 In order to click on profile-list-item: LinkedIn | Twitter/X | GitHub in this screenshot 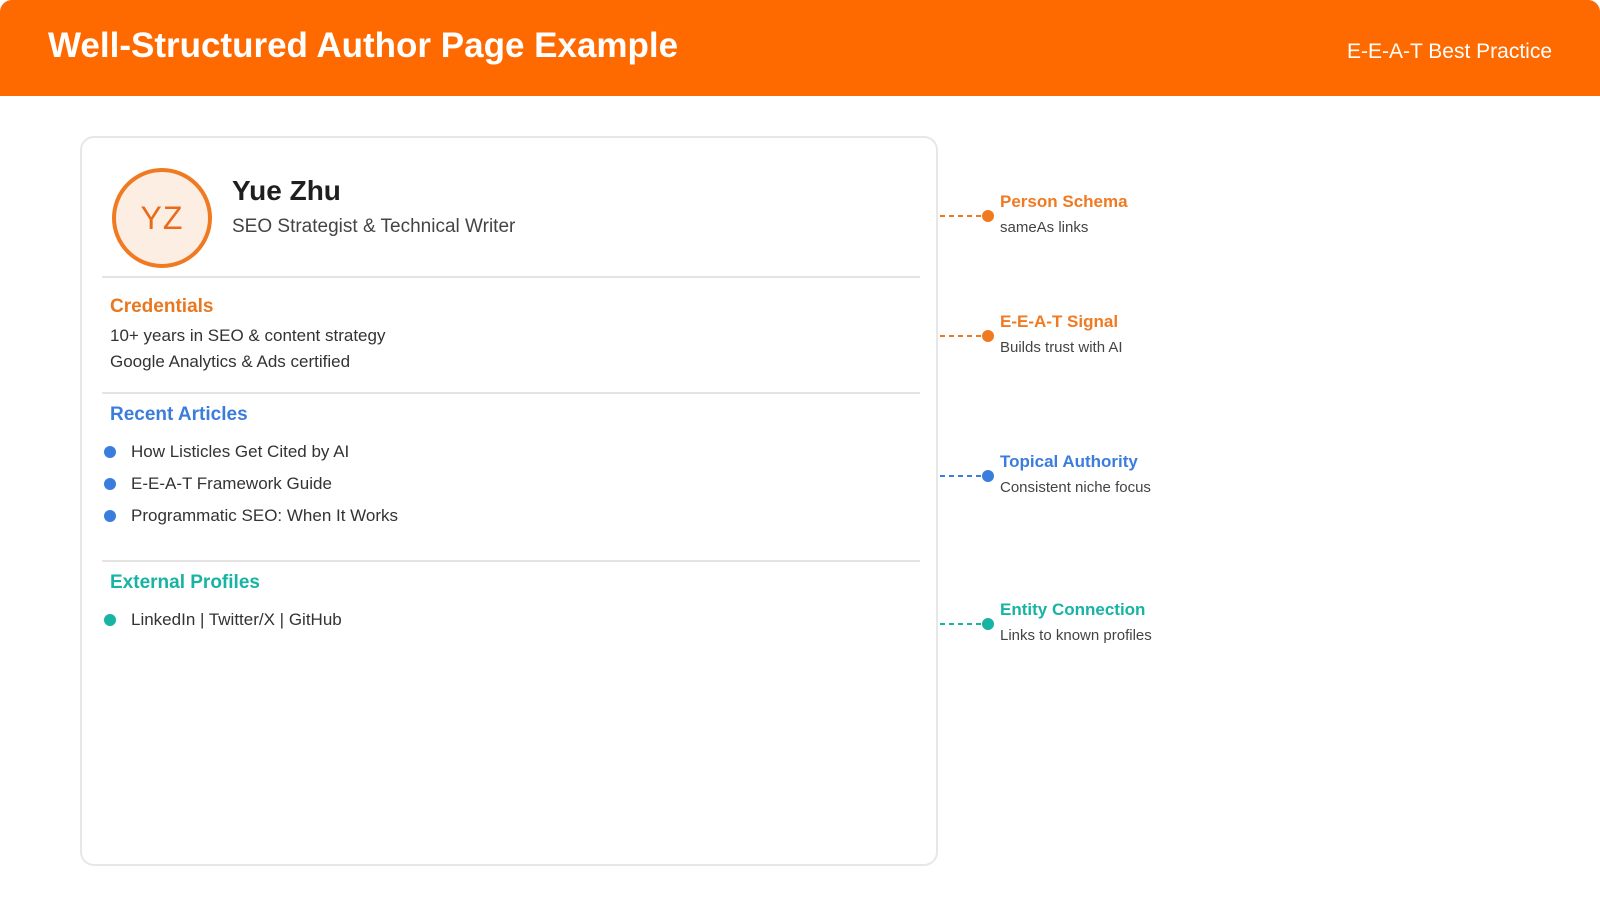, I will do `click(223, 620)`.